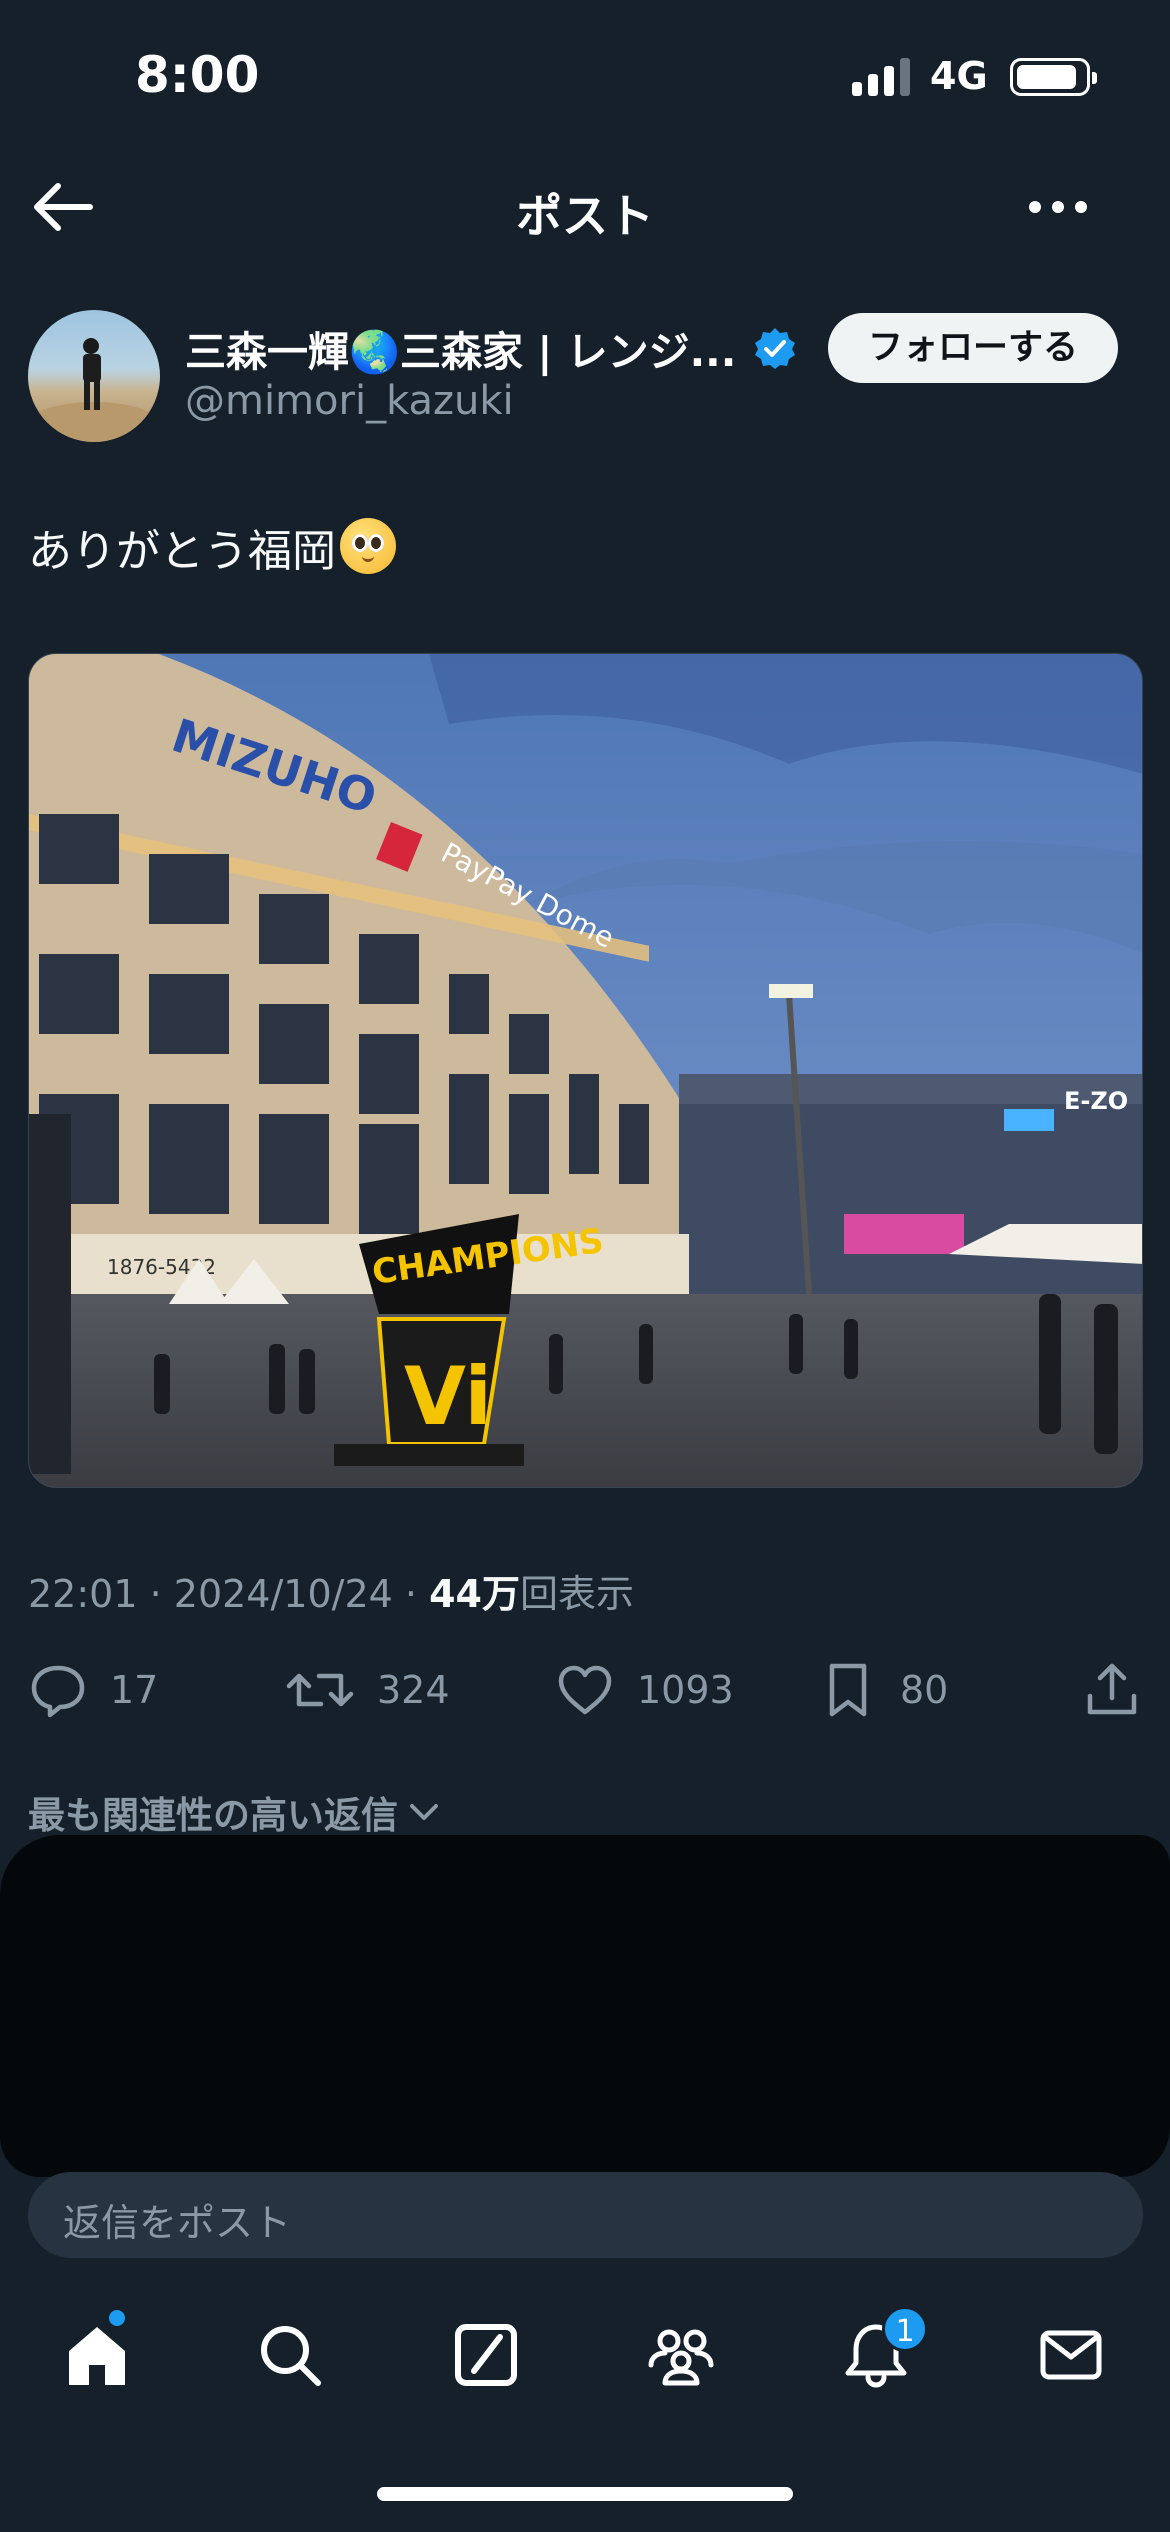 This screenshot has height=2532, width=1170. What do you see at coordinates (685, 1690) in the screenshot?
I see `like-count: 1093` at bounding box center [685, 1690].